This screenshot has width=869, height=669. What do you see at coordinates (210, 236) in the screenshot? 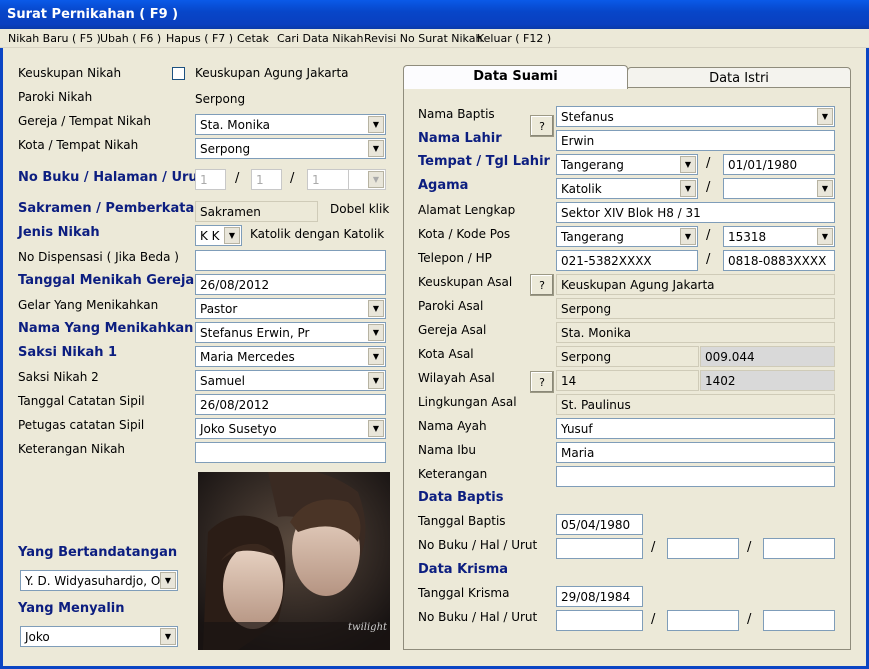
I see `jenis-nikah-value: K K` at bounding box center [210, 236].